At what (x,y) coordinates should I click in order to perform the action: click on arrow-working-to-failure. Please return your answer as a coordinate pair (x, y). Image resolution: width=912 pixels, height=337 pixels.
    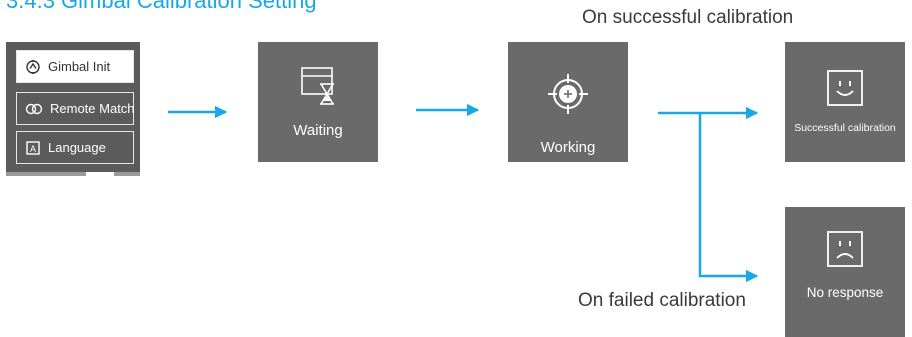
    Looking at the image, I should click on (728, 198).